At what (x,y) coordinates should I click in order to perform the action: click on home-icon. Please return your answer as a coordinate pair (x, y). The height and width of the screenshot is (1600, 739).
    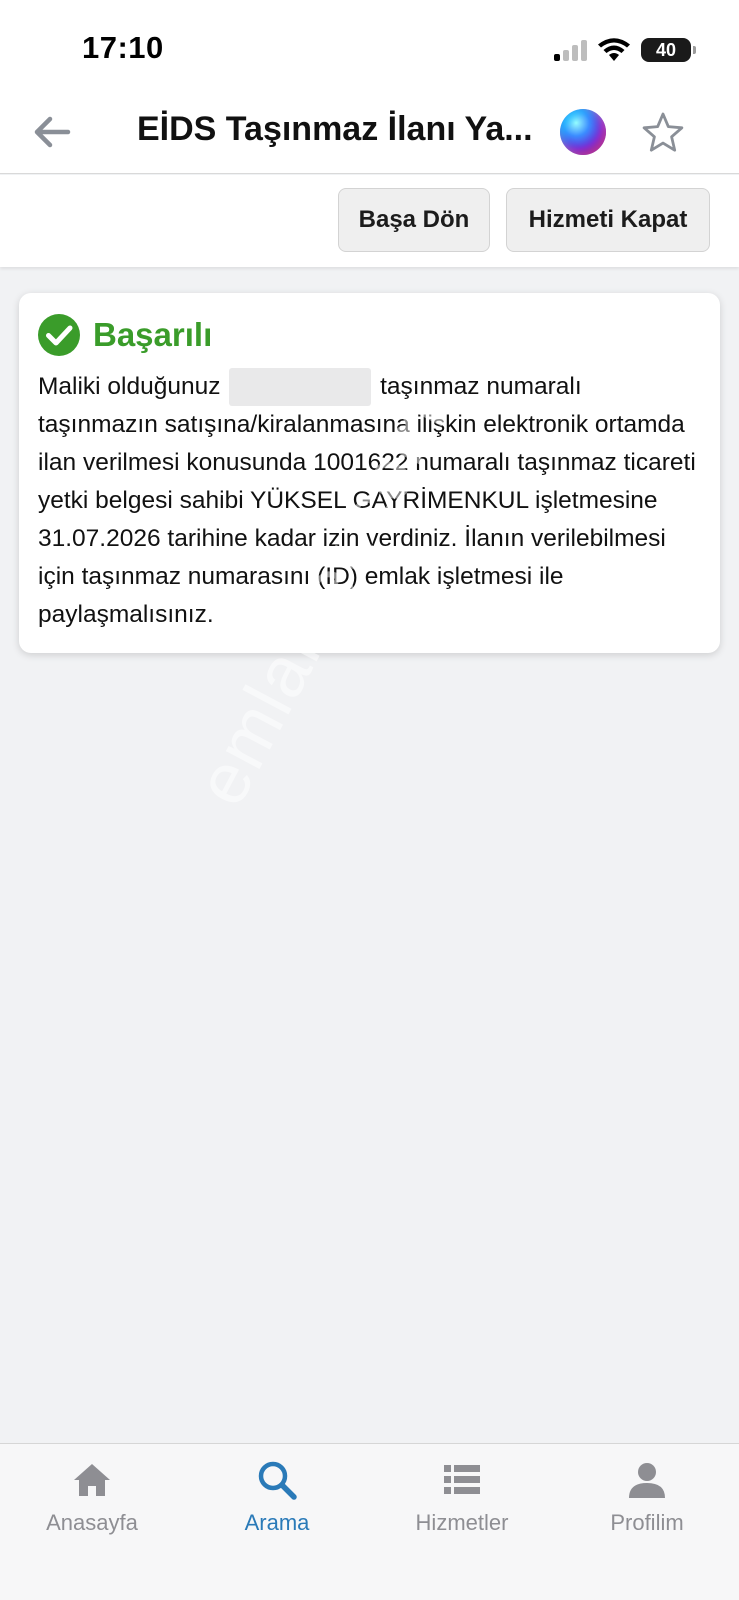
    Looking at the image, I should click on (92, 1480).